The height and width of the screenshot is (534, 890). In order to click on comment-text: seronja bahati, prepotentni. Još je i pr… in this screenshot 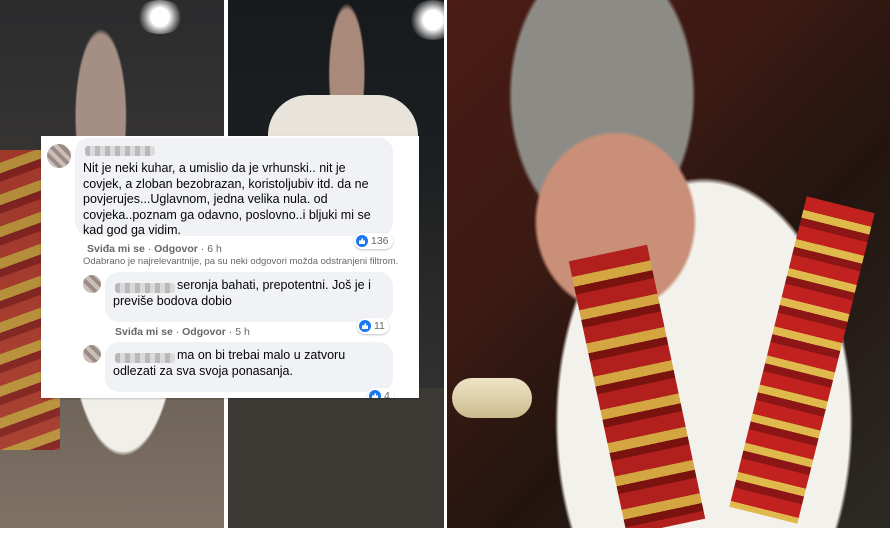, I will do `click(242, 293)`.